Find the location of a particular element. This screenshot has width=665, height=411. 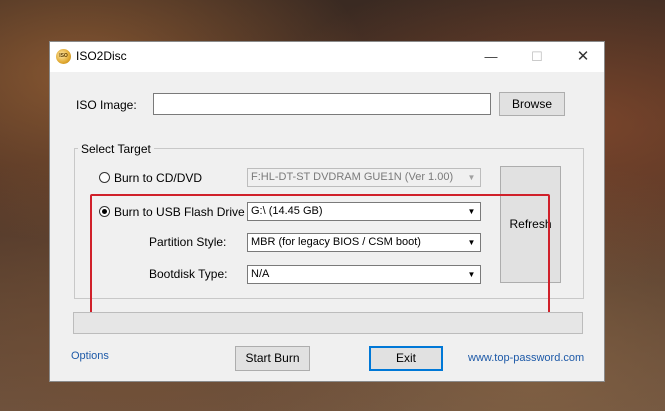

iso-image-input is located at coordinates (322, 104).